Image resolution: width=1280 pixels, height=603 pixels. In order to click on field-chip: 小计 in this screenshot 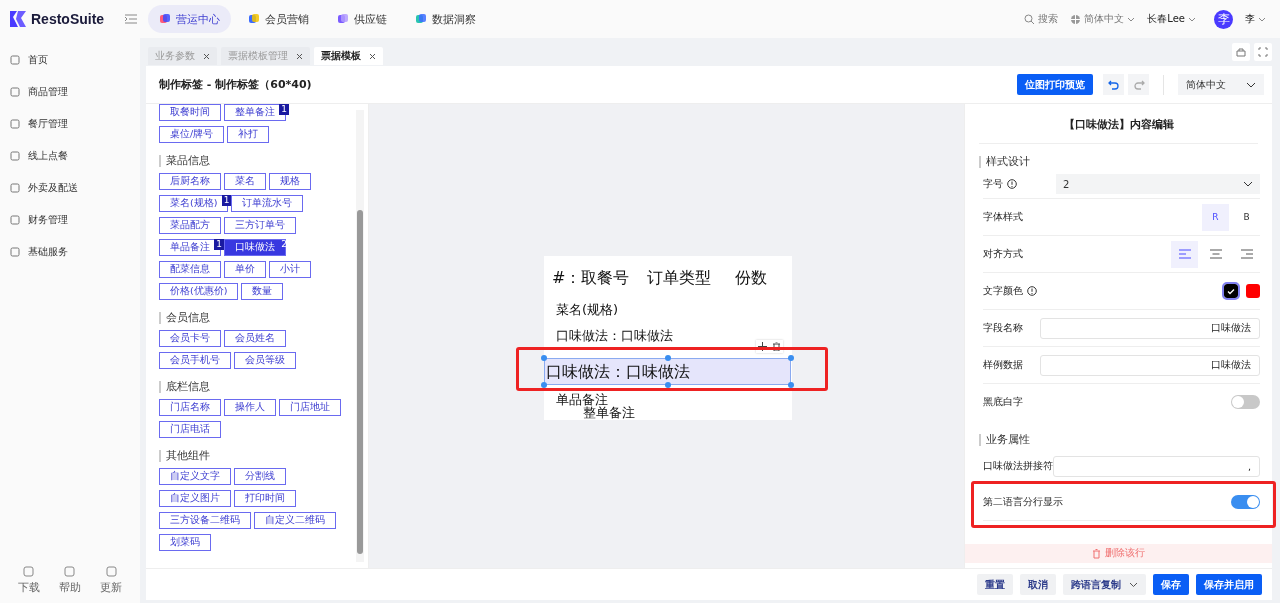, I will do `click(290, 269)`.